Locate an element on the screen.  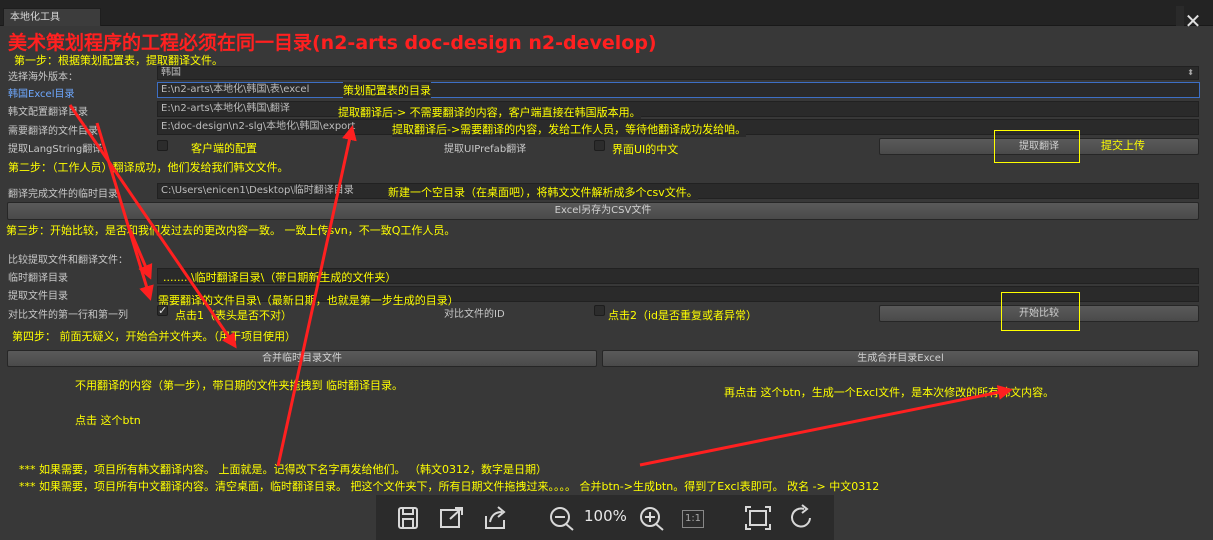
arrow-footer-to-generate is located at coordinates (826, 426).